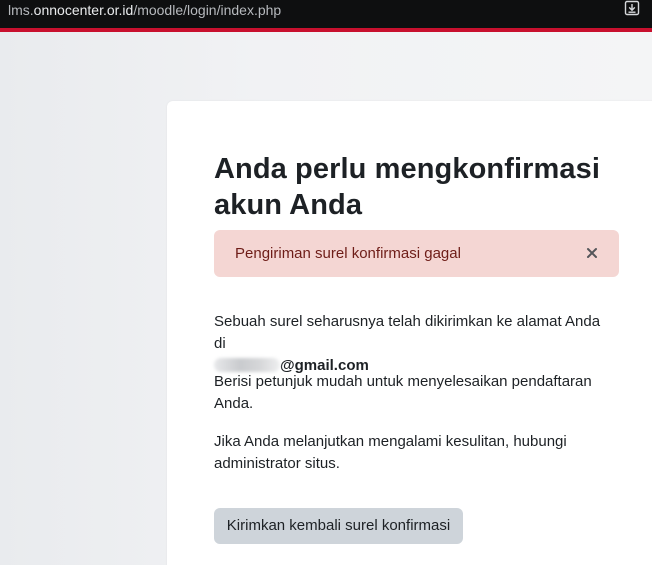  I want to click on url-path: /moodle/login/index.php, so click(207, 10).